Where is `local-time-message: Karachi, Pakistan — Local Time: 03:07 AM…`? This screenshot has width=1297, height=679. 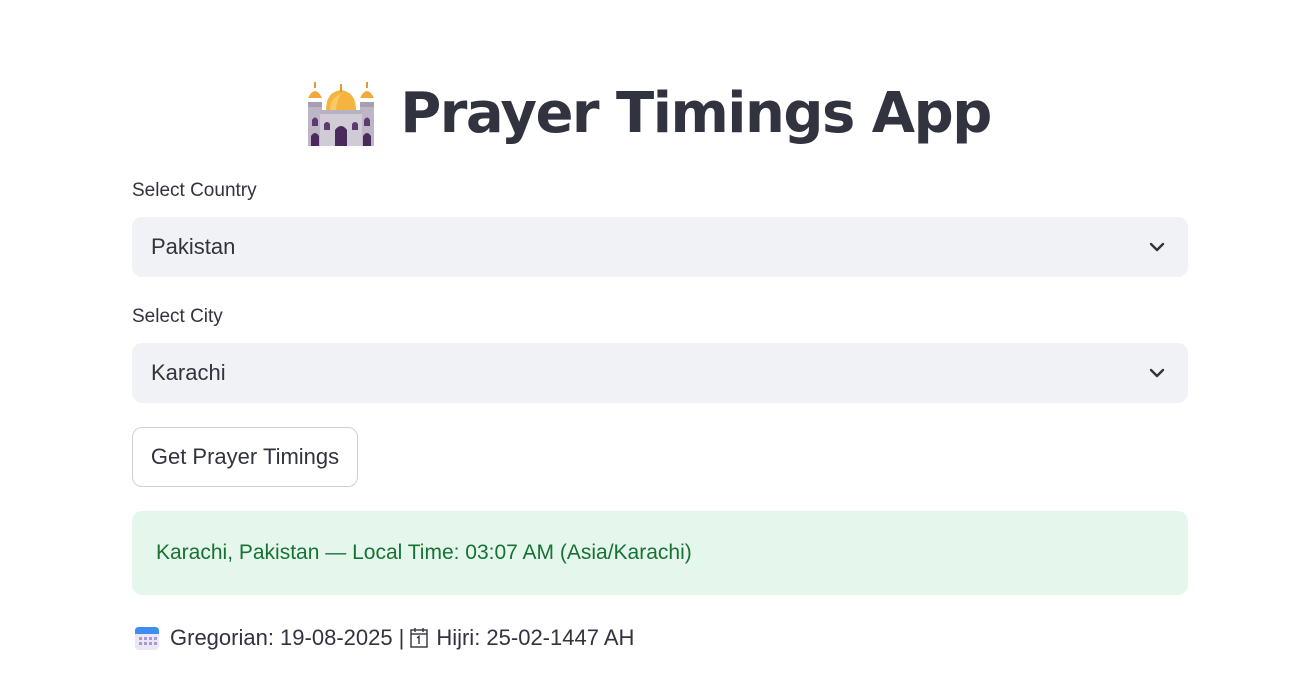 local-time-message: Karachi, Pakistan — Local Time: 03:07 AM… is located at coordinates (424, 552).